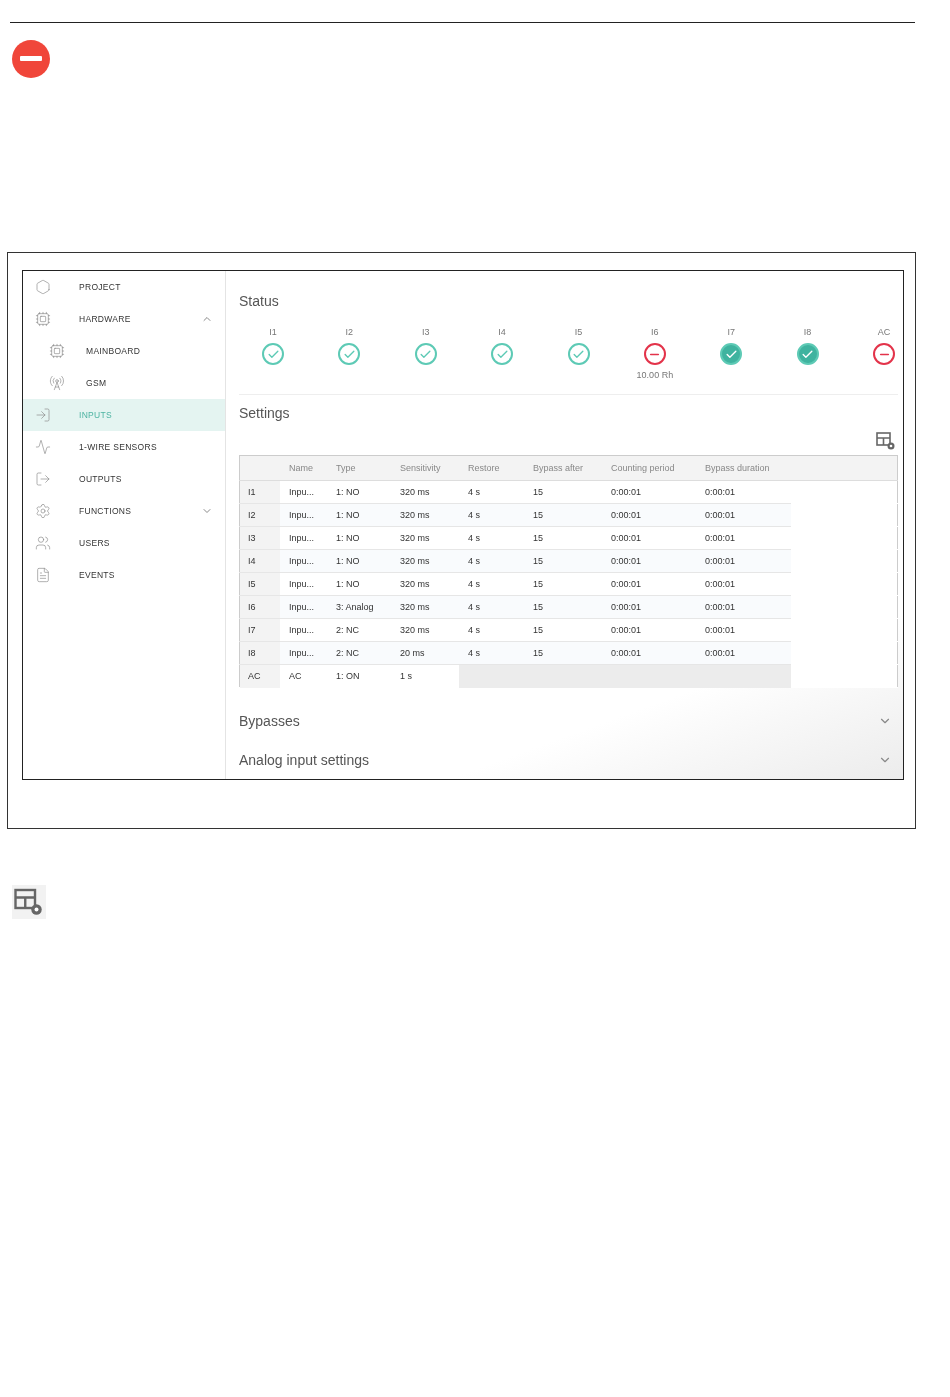 This screenshot has width=950, height=1397. Describe the element at coordinates (731, 332) in the screenshot. I see `input-label: I7` at that location.